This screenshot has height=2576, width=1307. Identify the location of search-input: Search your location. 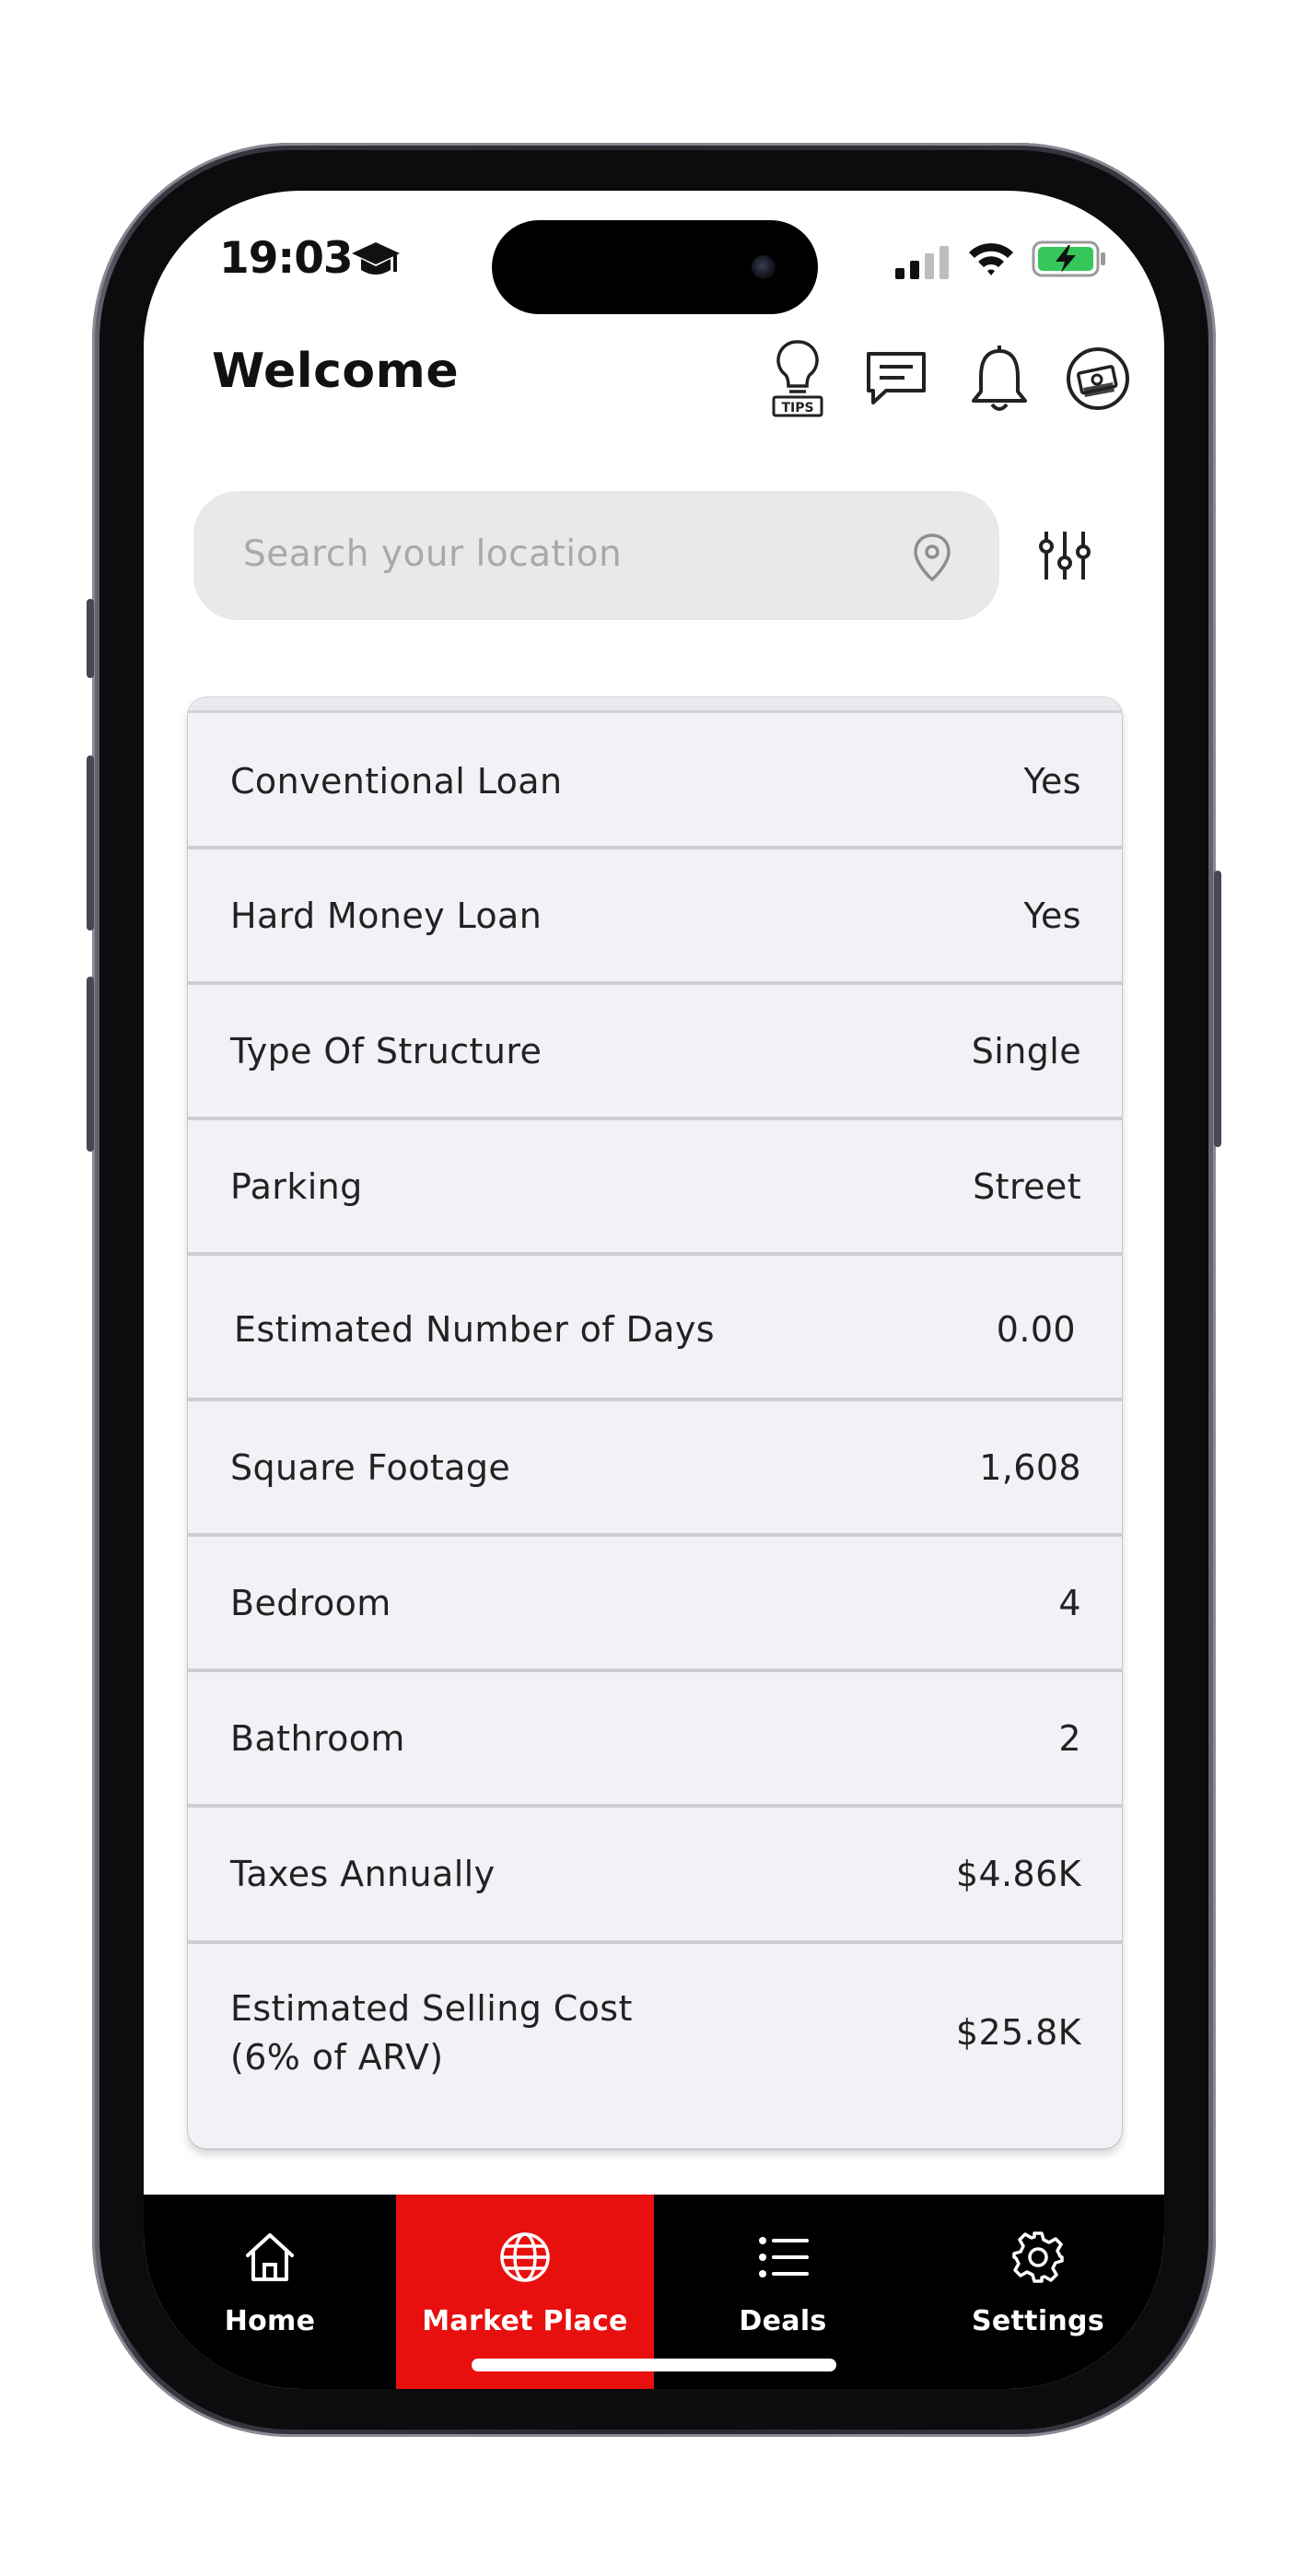
(596, 555).